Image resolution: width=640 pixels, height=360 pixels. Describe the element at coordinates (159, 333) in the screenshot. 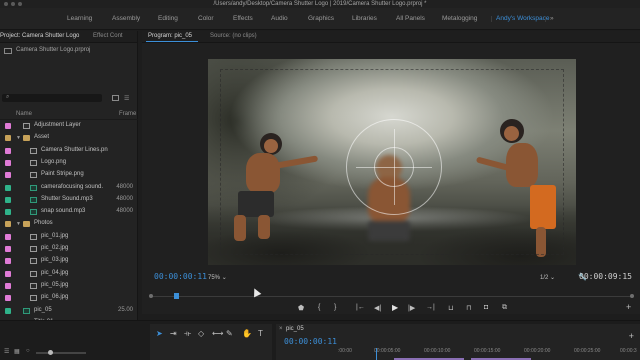

I see `selection-tool-icon: ➤` at that location.